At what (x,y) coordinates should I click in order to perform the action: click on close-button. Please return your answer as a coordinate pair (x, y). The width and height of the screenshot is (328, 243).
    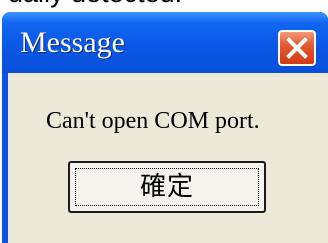
    Looking at the image, I should click on (297, 48).